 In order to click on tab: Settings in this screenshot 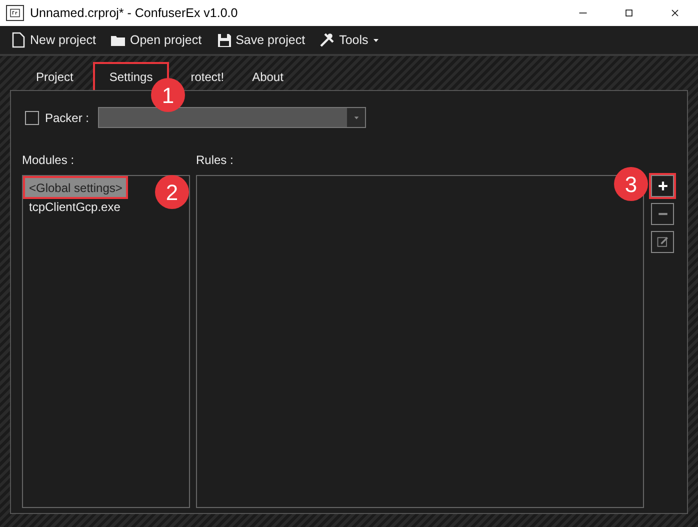, I will do `click(131, 77)`.